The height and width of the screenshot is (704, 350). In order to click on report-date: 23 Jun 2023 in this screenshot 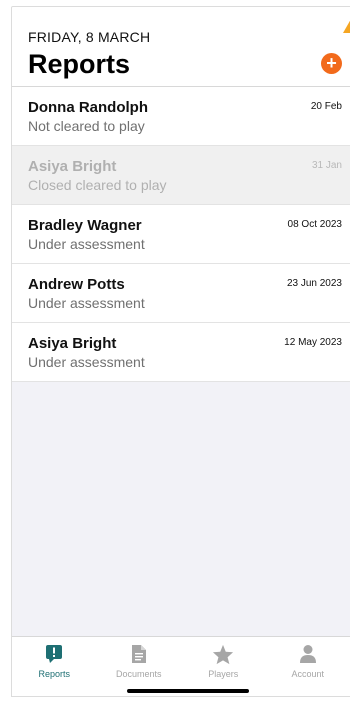, I will do `click(314, 283)`.